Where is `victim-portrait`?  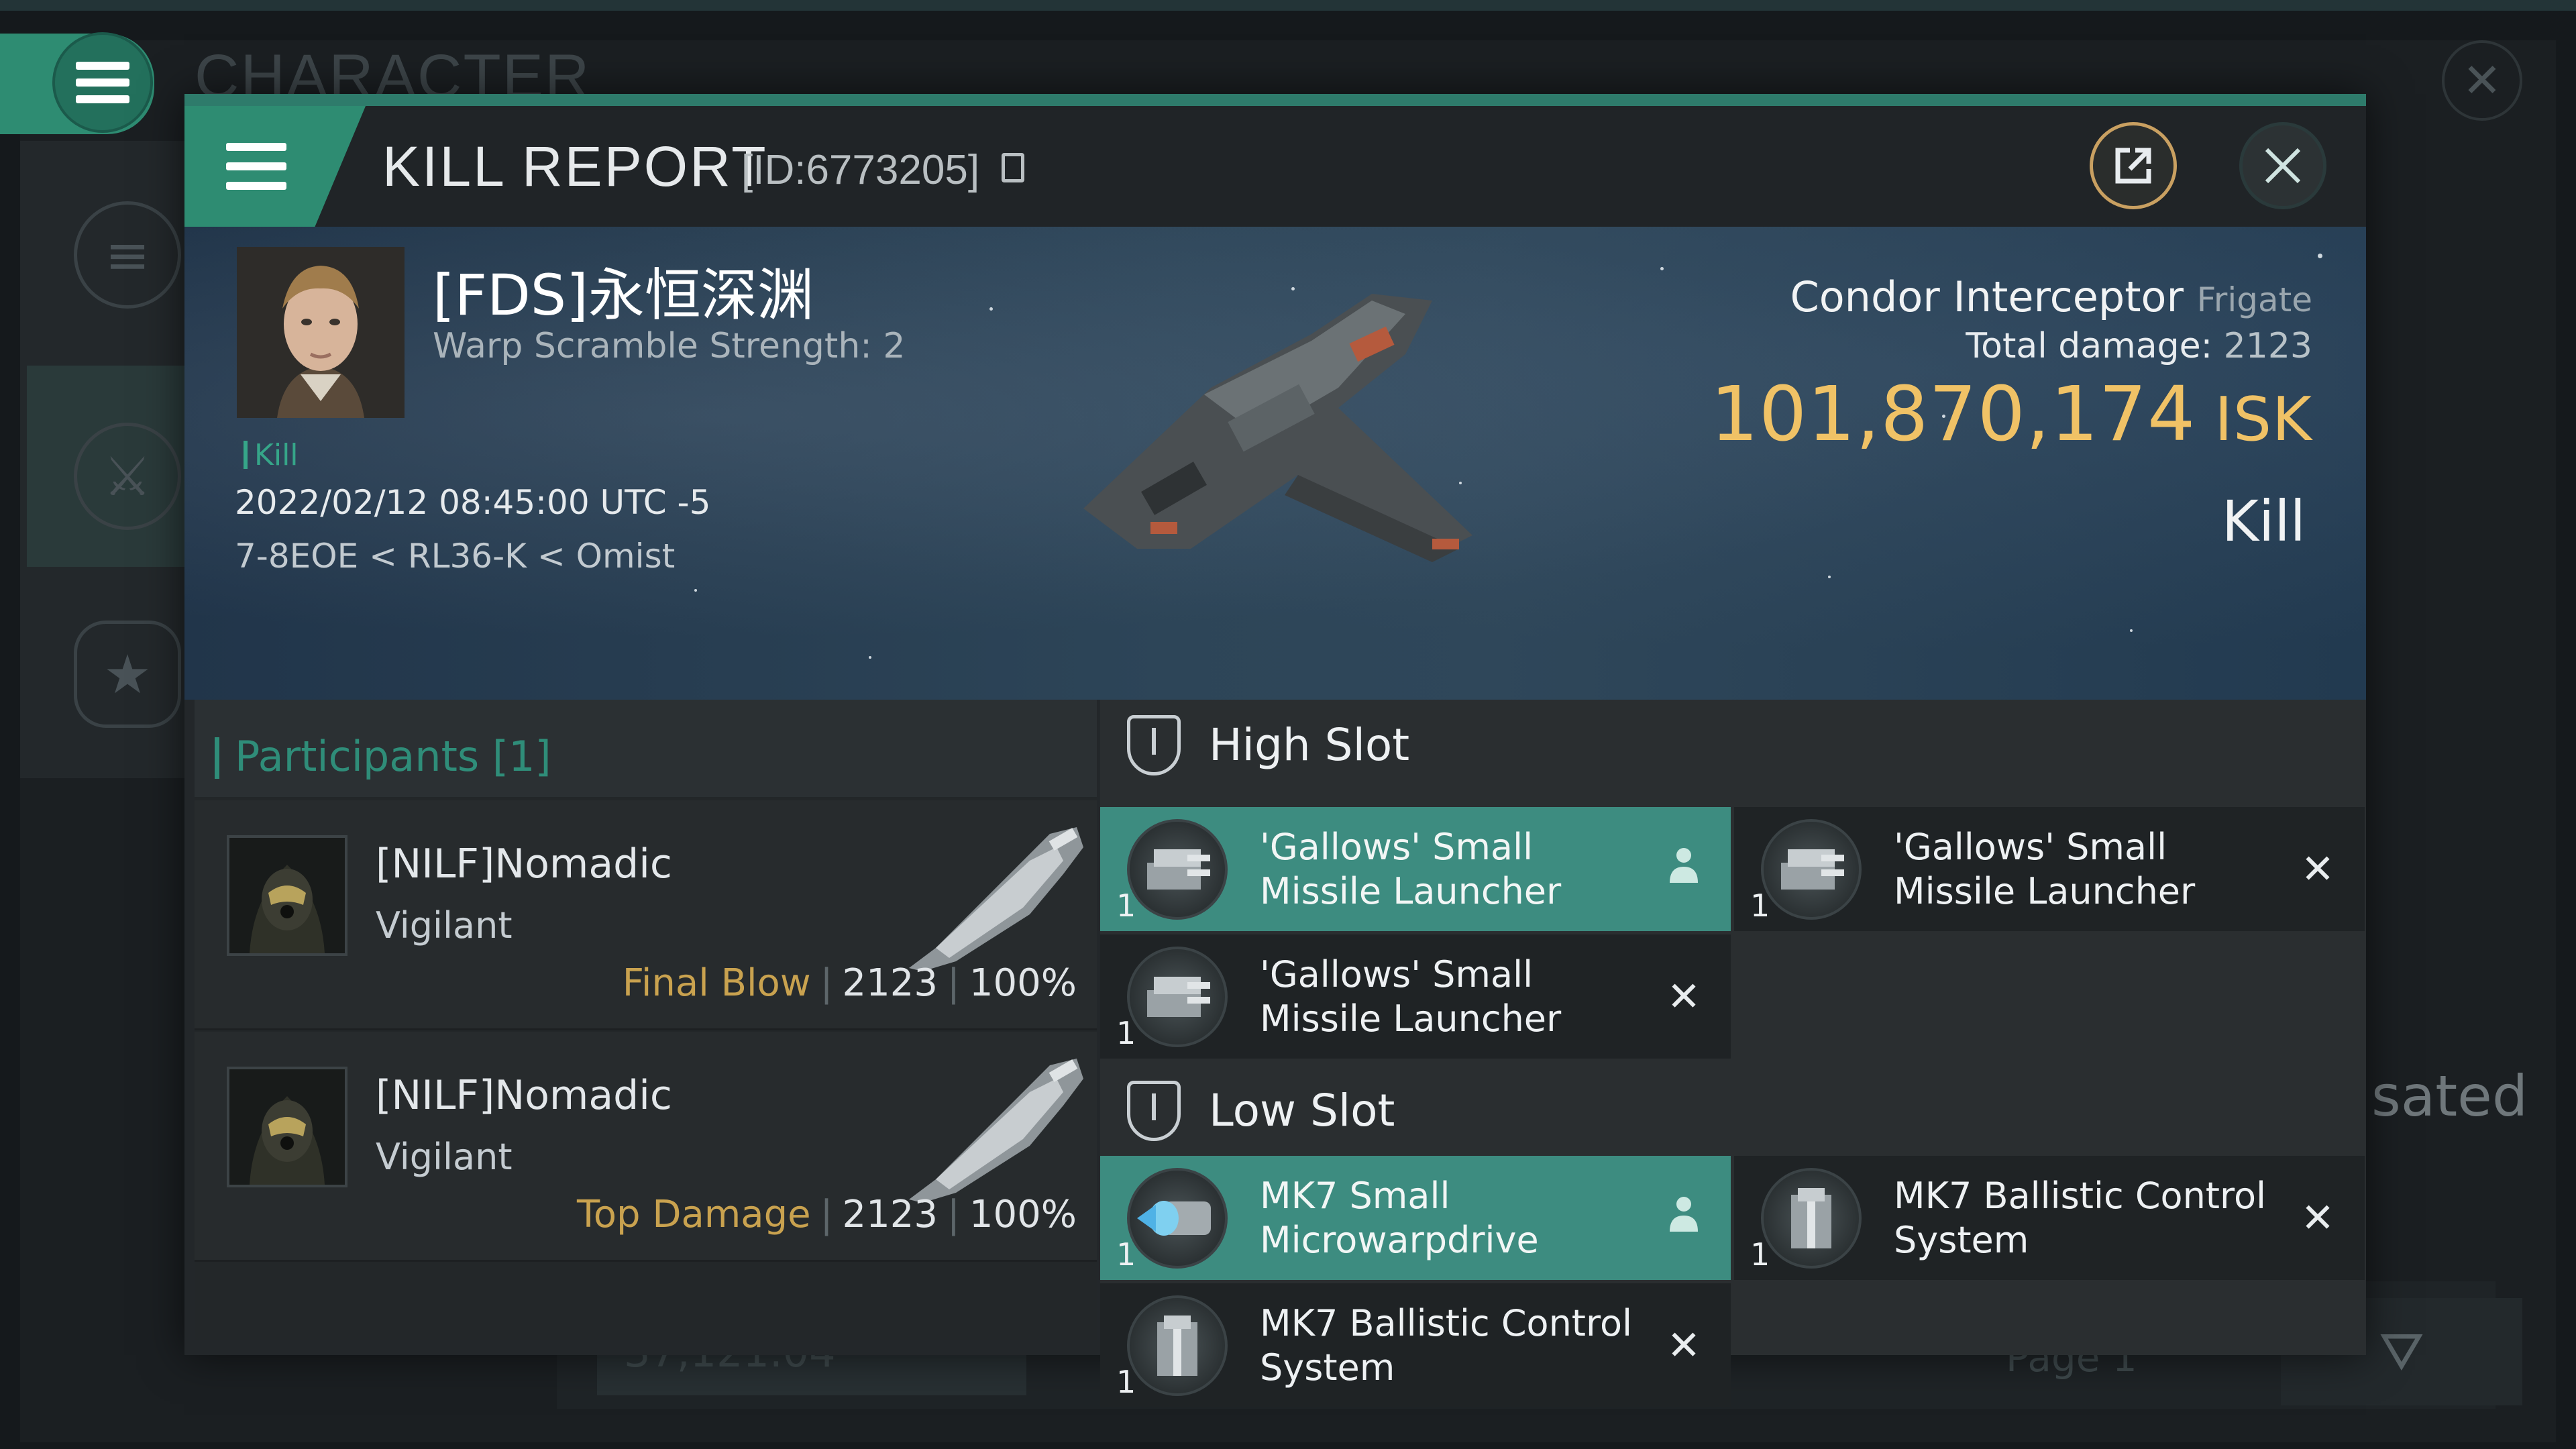
victim-portrait is located at coordinates (321, 332).